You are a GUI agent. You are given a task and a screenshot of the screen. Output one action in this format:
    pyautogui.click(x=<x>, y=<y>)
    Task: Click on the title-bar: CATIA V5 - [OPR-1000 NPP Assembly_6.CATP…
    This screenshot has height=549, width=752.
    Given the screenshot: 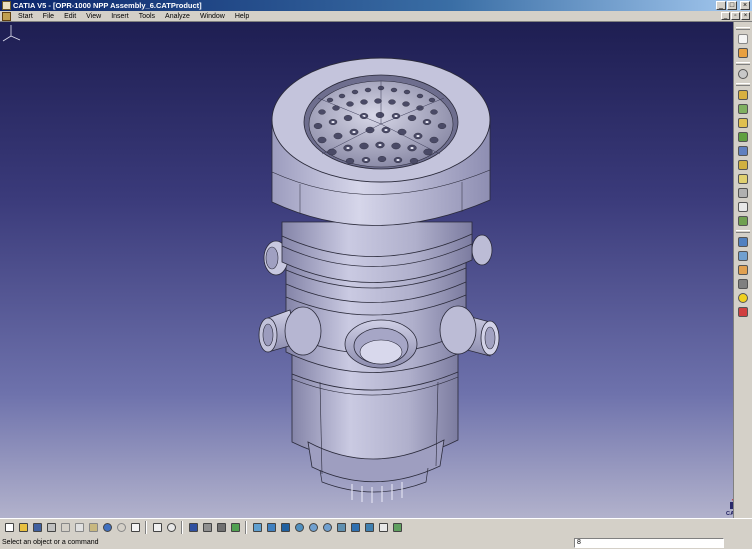 What is the action you would take?
    pyautogui.click(x=376, y=5)
    